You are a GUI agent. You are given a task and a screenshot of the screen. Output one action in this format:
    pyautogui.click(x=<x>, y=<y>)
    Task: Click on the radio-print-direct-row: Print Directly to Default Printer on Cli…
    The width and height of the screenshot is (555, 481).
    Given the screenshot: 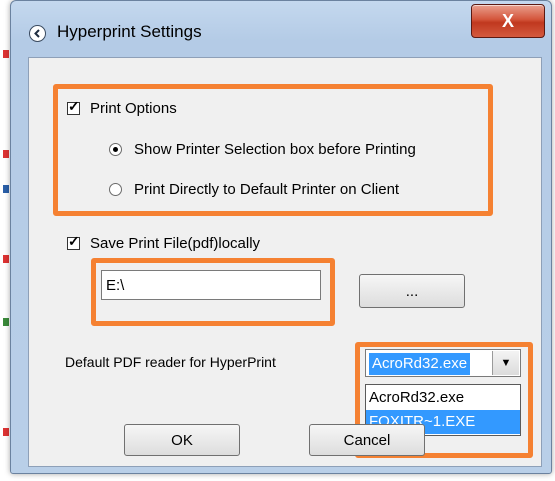 What is the action you would take?
    pyautogui.click(x=254, y=189)
    